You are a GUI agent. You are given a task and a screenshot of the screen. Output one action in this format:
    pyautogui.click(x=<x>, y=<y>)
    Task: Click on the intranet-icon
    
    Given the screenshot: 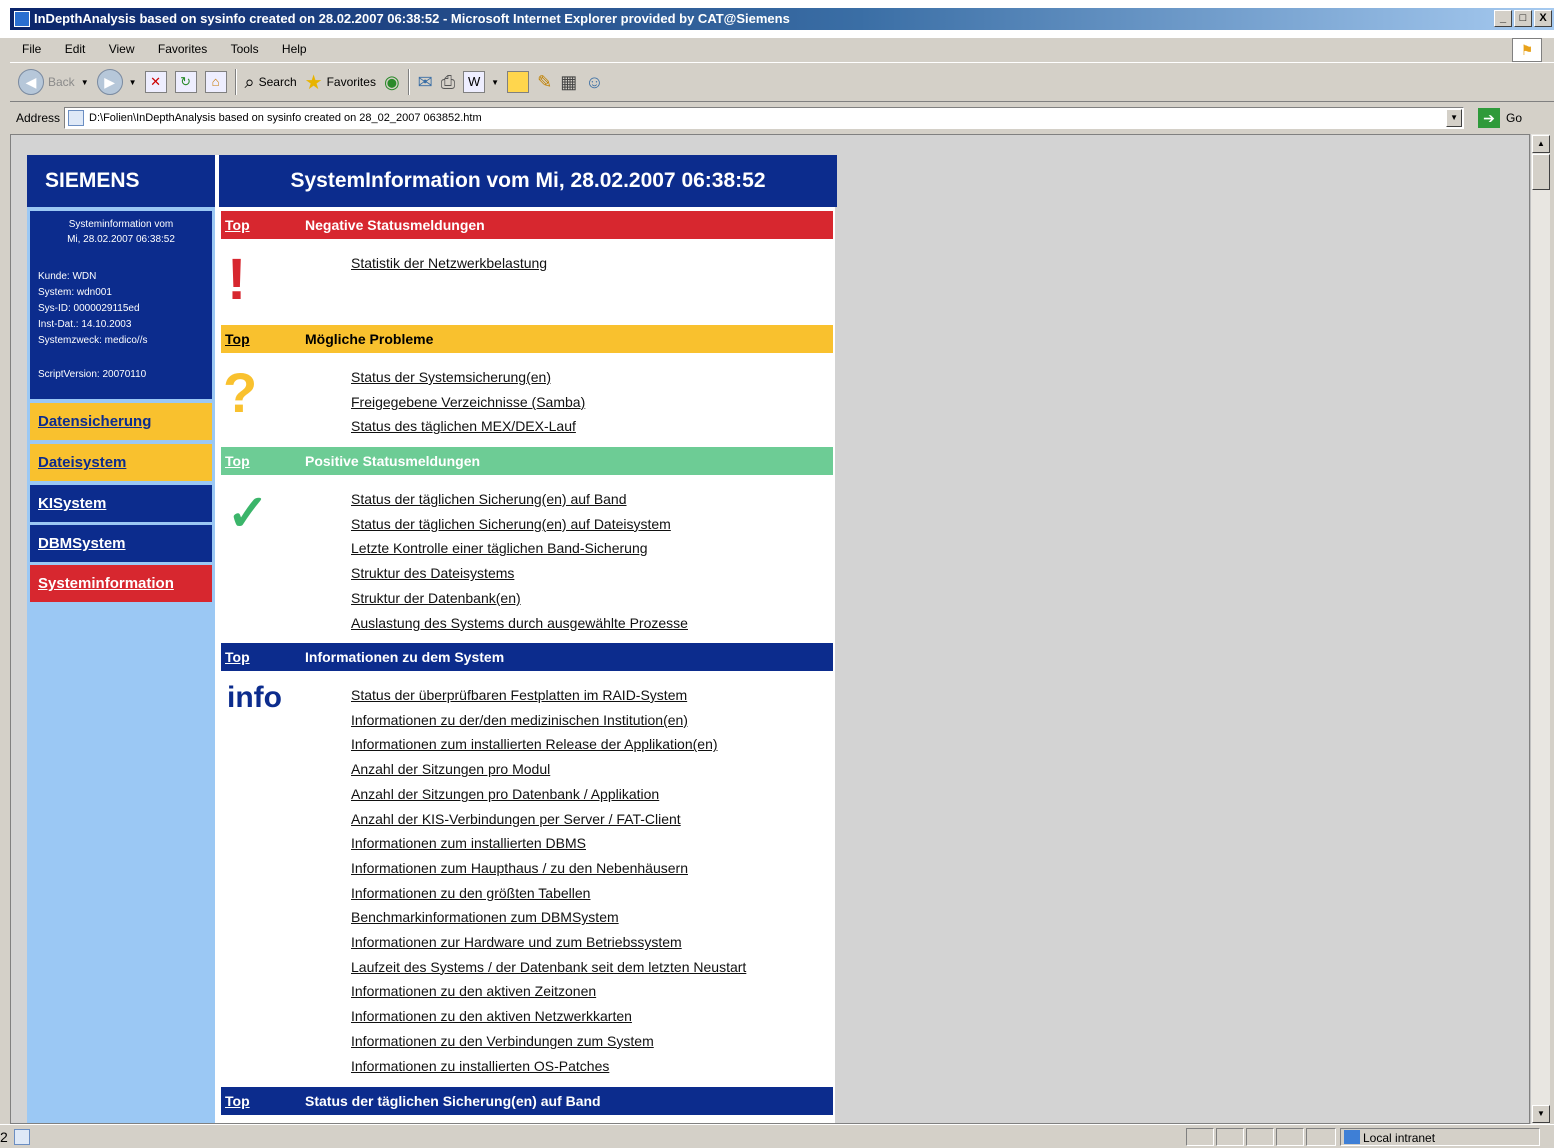 What is the action you would take?
    pyautogui.click(x=1352, y=1137)
    